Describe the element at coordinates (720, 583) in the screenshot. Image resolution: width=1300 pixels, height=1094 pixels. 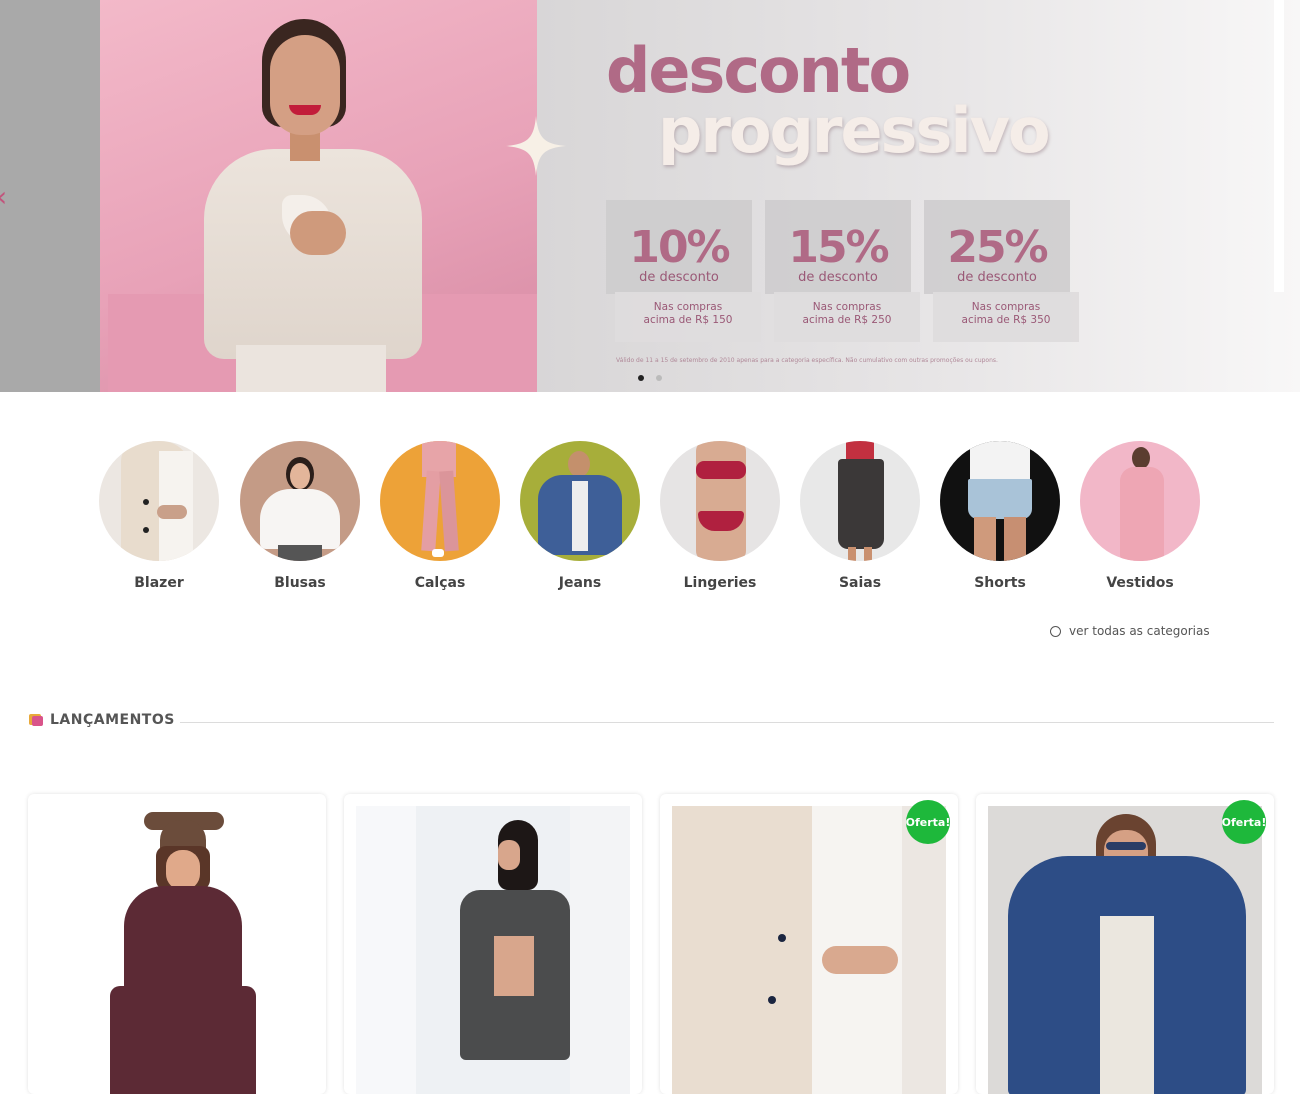
I see `category-label: Lingeries` at that location.